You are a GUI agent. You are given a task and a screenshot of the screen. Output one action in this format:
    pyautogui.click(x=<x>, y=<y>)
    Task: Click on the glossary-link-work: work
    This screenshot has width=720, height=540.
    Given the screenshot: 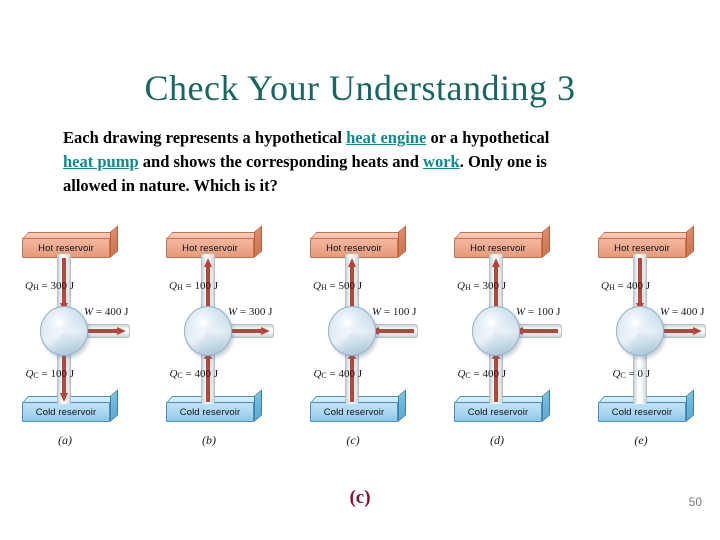 What is the action you would take?
    pyautogui.click(x=441, y=161)
    